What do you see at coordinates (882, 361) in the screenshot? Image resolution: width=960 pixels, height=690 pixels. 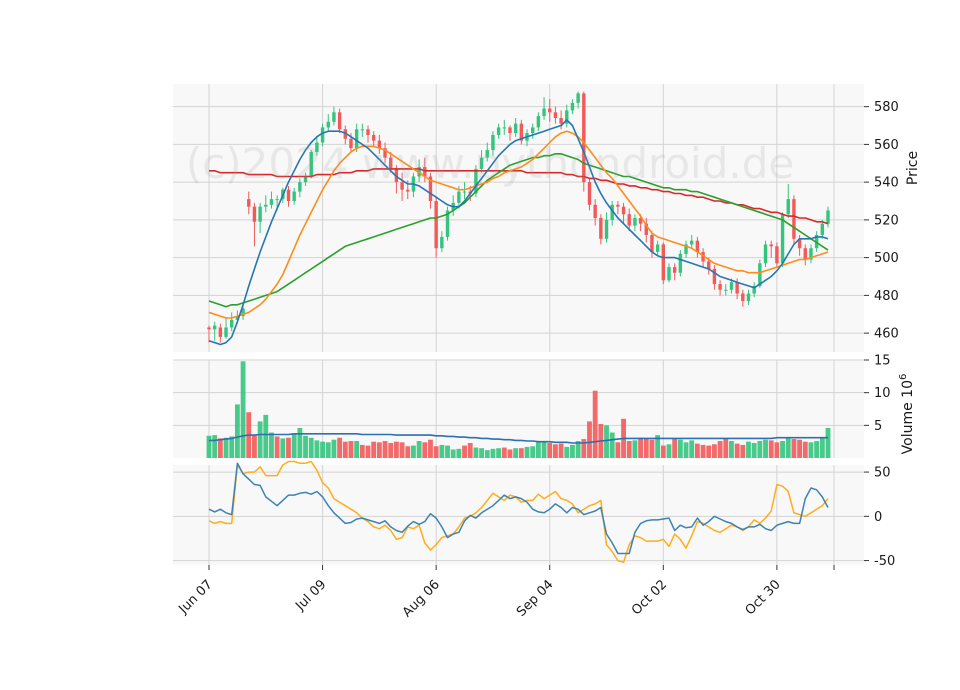 I see `y-tick-label: 15` at bounding box center [882, 361].